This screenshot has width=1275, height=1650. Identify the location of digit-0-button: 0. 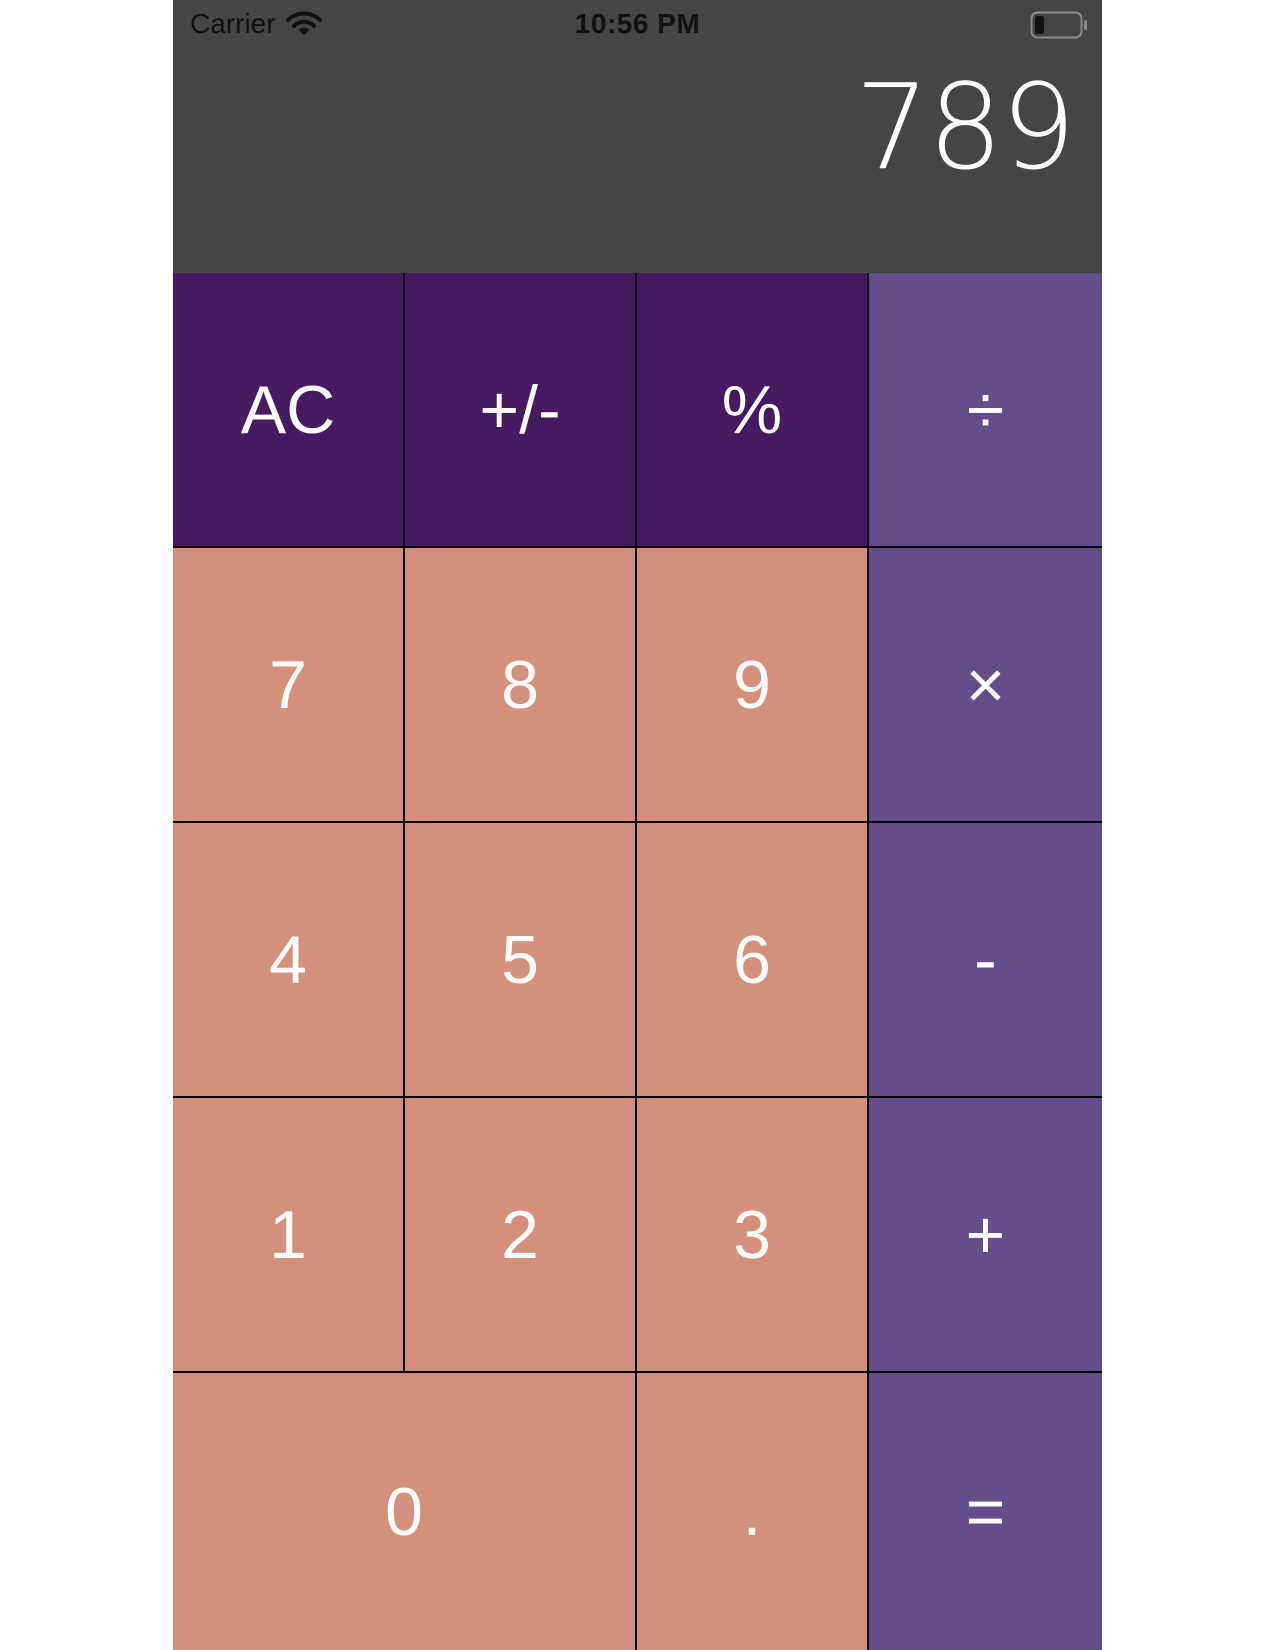
(405, 1511).